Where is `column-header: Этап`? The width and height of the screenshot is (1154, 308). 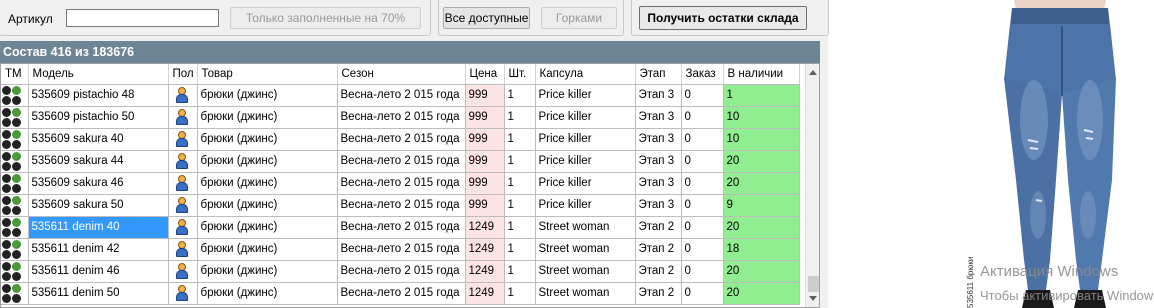
column-header: Этап is located at coordinates (658, 74).